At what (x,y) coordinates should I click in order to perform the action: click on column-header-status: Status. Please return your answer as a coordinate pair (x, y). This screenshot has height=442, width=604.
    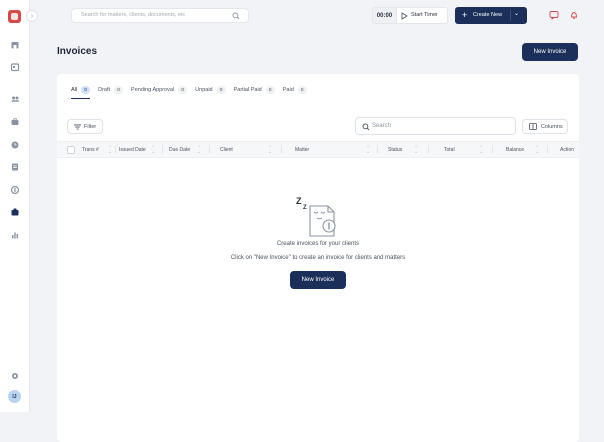
    Looking at the image, I should click on (395, 150).